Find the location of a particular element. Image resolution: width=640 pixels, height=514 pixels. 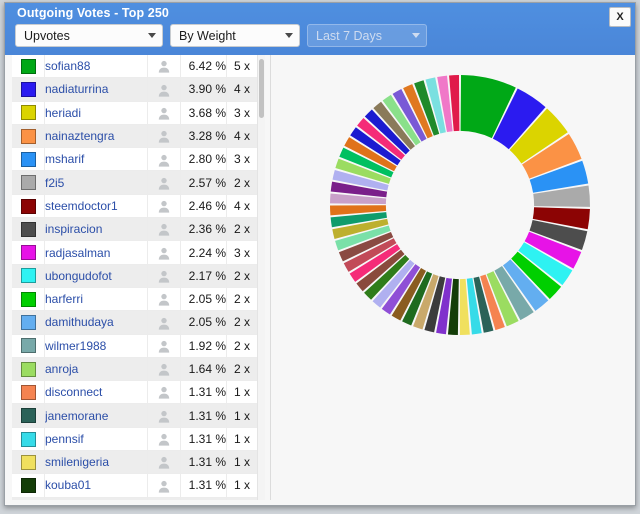

sort-by-dropdown: By Weight is located at coordinates (235, 35).